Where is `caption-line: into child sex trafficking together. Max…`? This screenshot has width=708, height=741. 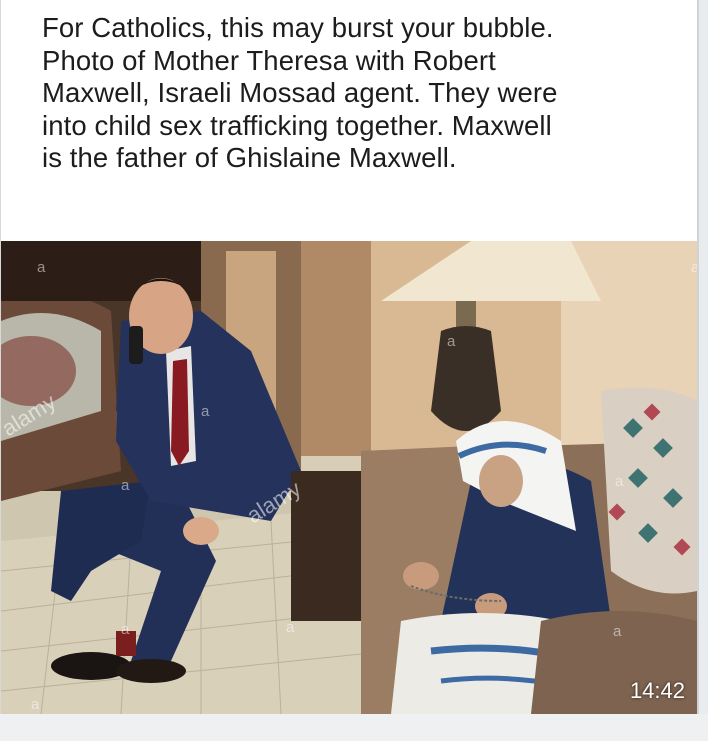 caption-line: into child sex trafficking together. Max… is located at coordinates (297, 125).